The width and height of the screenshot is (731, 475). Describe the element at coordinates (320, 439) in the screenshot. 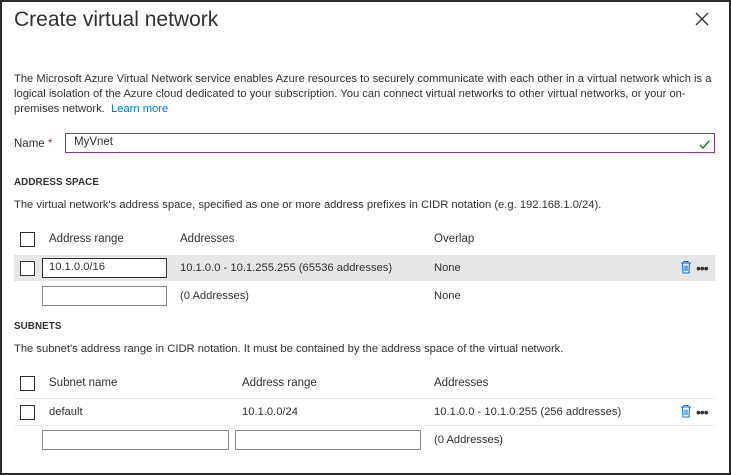

I see `new-subnet-range-input` at that location.